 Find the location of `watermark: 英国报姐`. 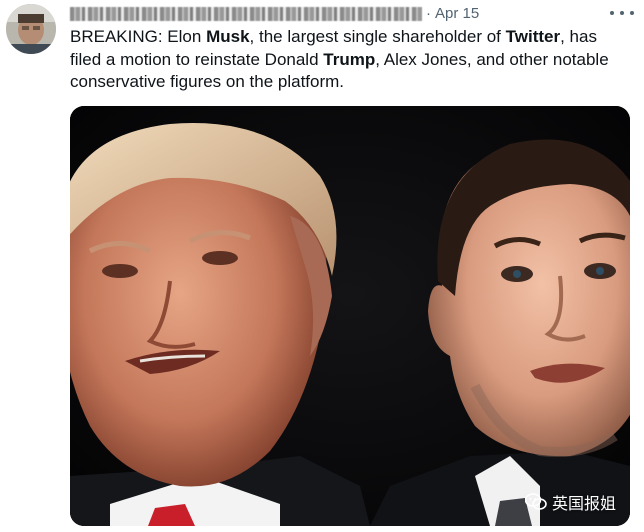

watermark: 英国报姐 is located at coordinates (570, 502).